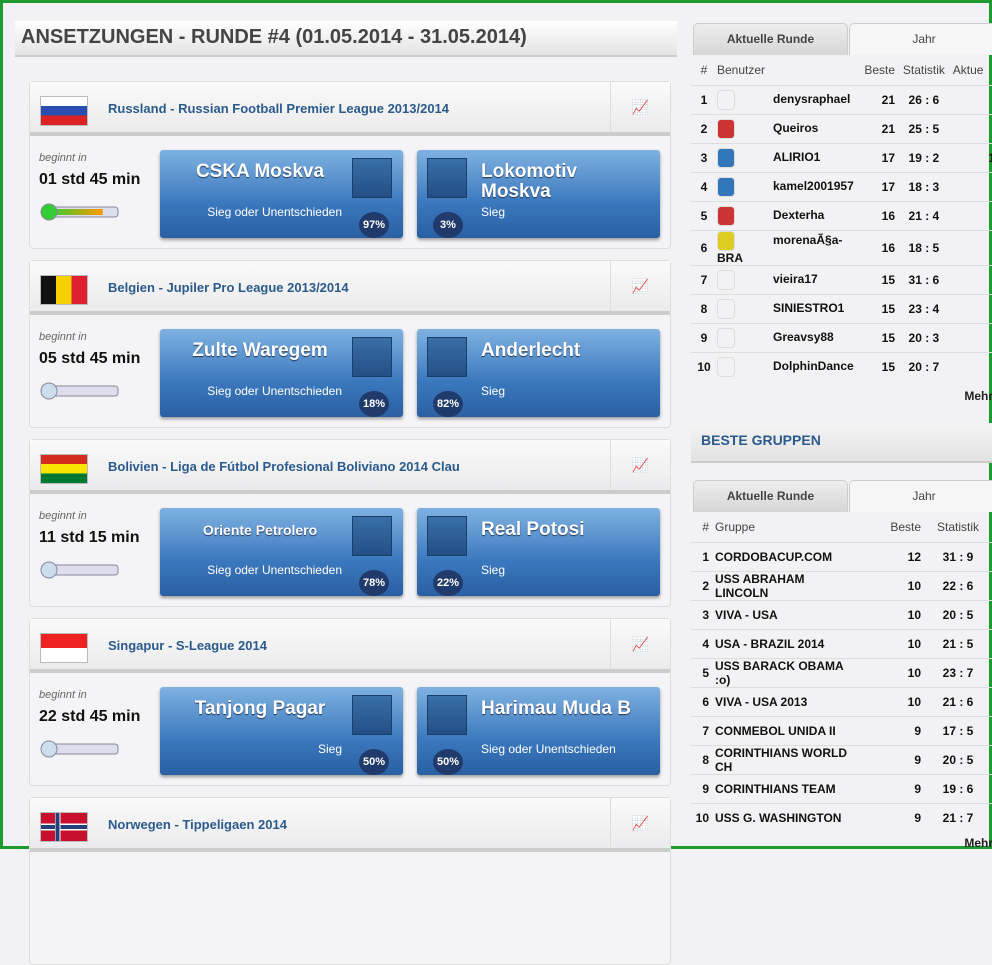  I want to click on statistic: 23 : 7, so click(956, 672).